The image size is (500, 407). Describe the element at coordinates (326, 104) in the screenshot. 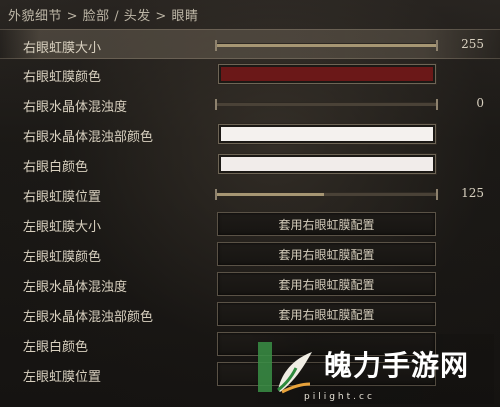

I see `right-lens-opacity-slider` at that location.